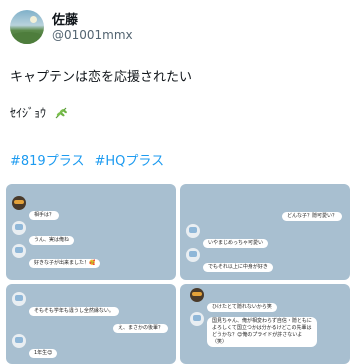 The image size is (360, 364). What do you see at coordinates (35, 346) in the screenshot?
I see `chat-message: 1年生😊` at bounding box center [35, 346].